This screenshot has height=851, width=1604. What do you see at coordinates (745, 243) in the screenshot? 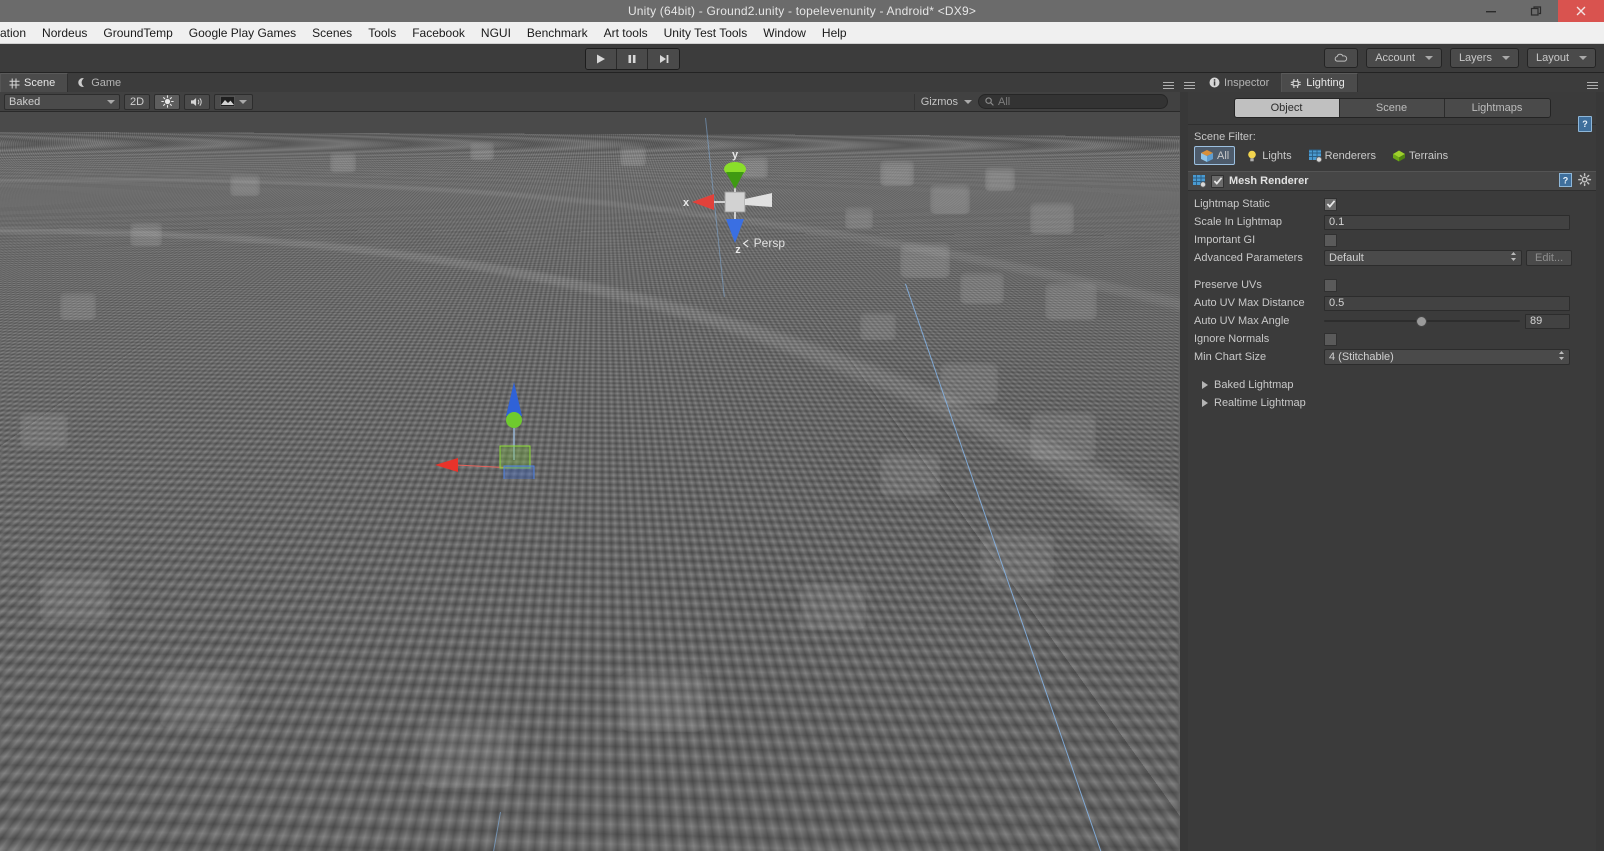
I see `chevron-left-icon` at bounding box center [745, 243].